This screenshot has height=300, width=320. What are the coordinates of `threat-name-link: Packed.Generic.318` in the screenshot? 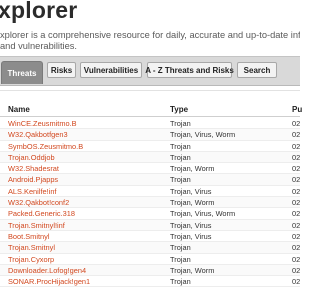 It's located at (41, 213).